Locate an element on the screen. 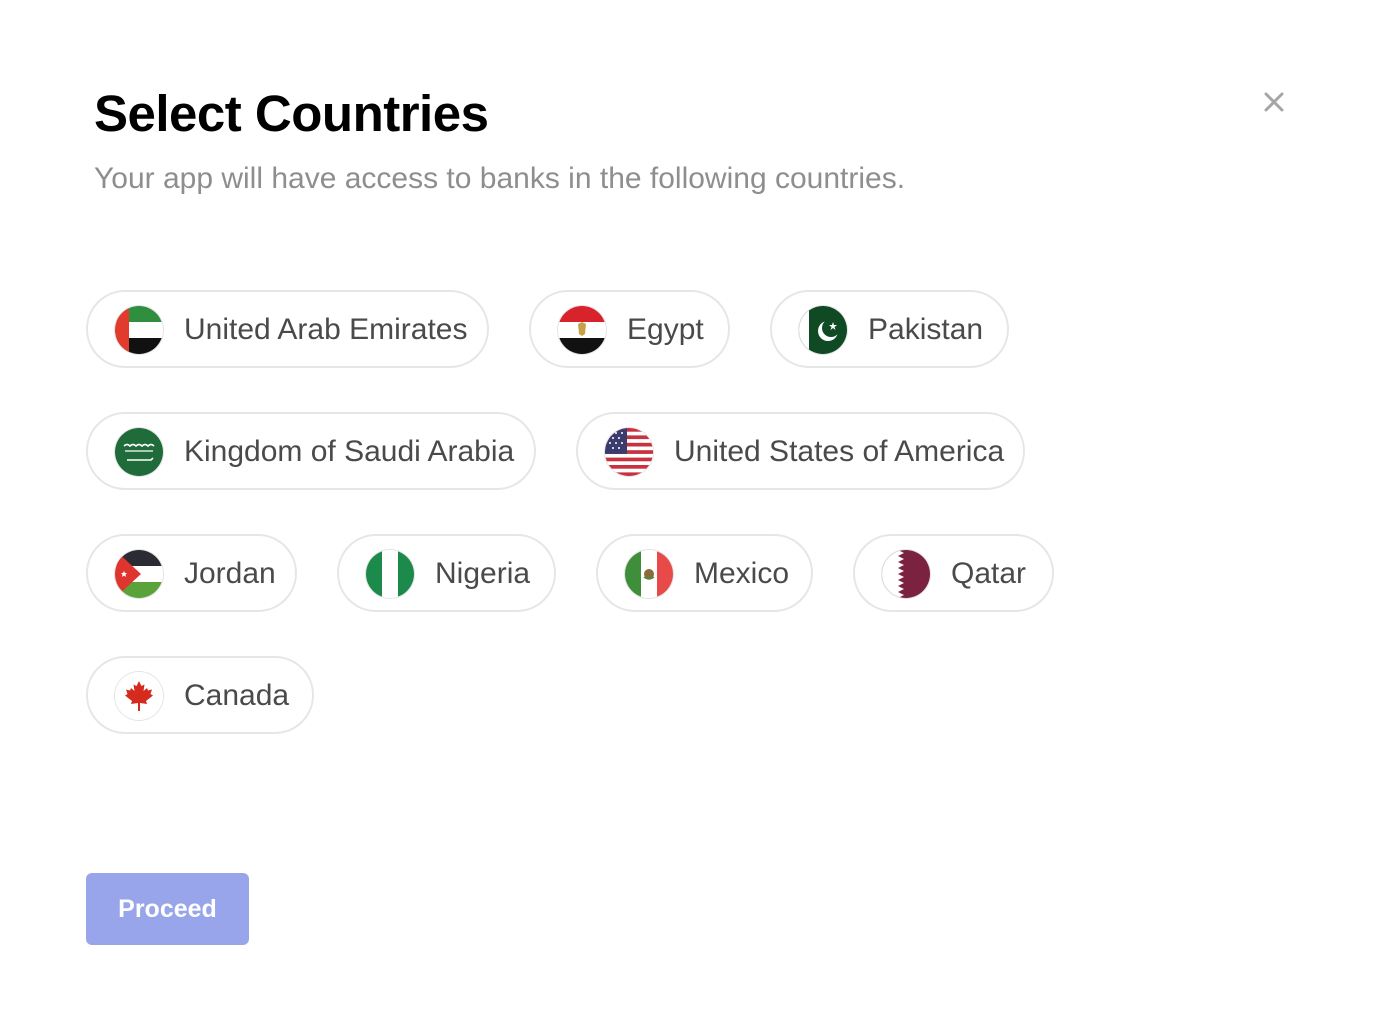 The image size is (1380, 1030). egypt-flag-icon is located at coordinates (582, 330).